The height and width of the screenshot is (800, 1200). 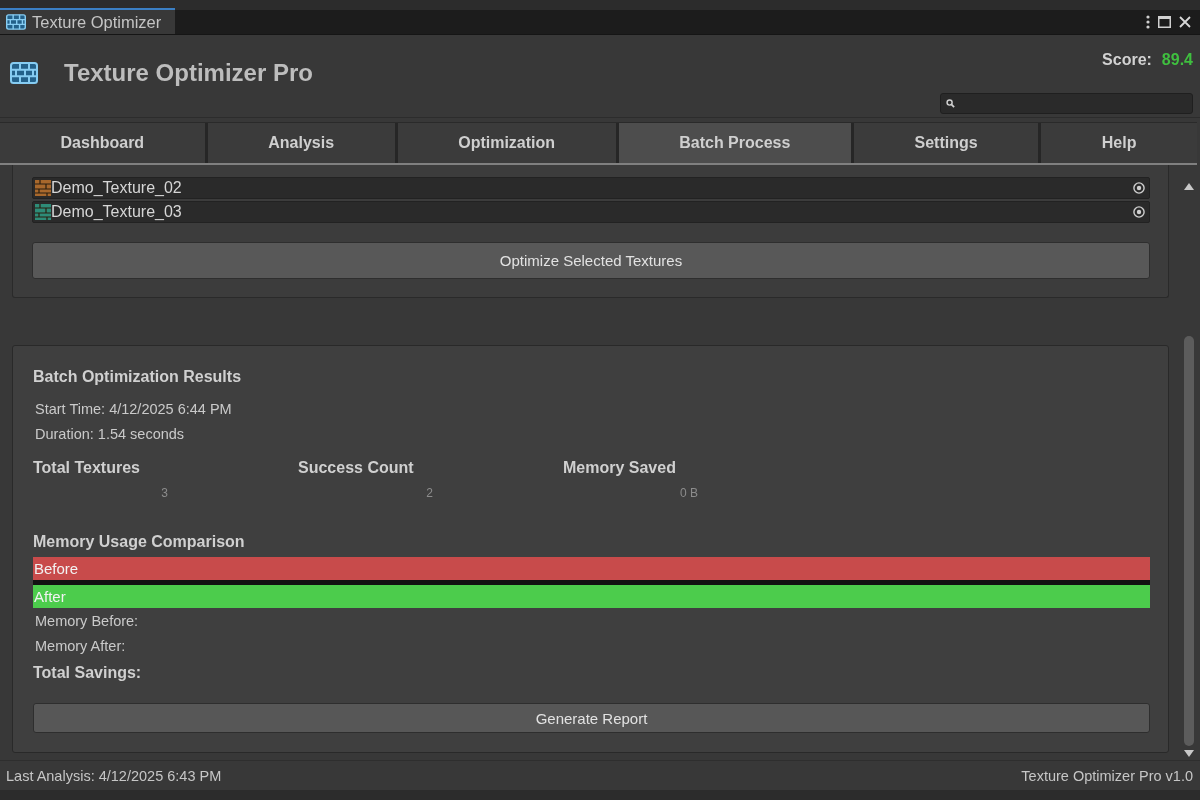 I want to click on stat-label: Success Count, so click(x=356, y=468).